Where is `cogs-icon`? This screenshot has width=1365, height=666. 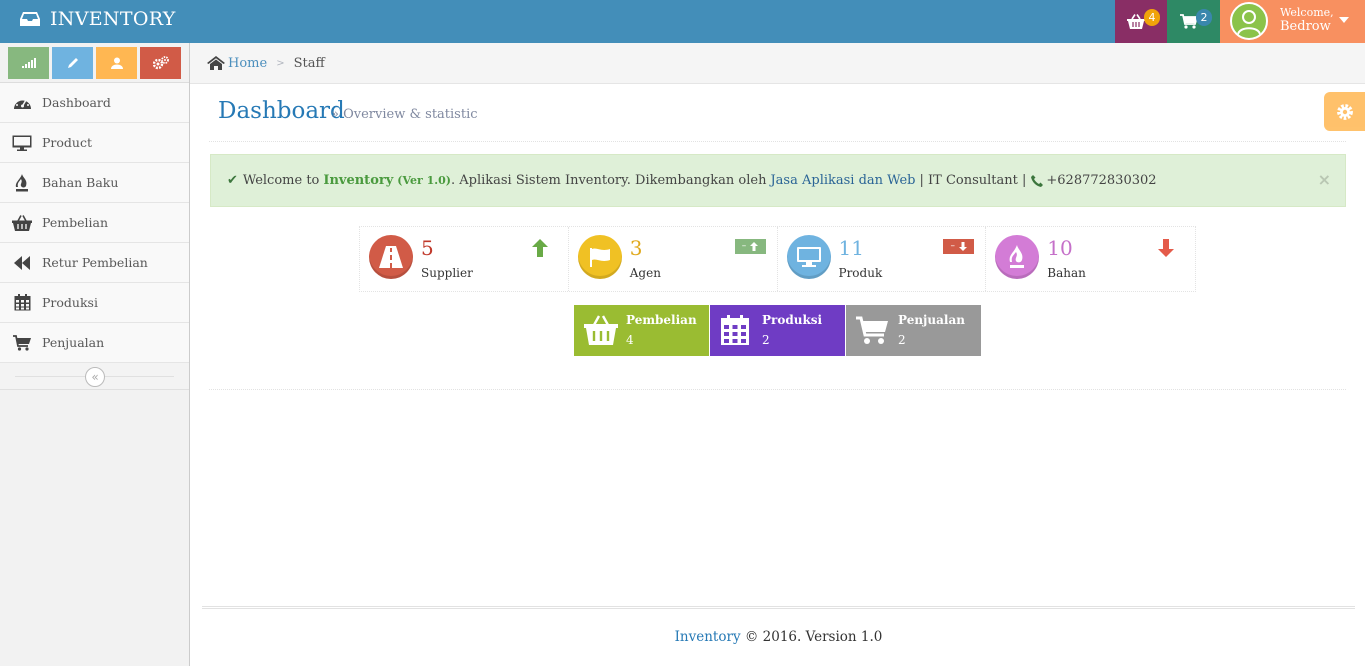
cogs-icon is located at coordinates (160, 63).